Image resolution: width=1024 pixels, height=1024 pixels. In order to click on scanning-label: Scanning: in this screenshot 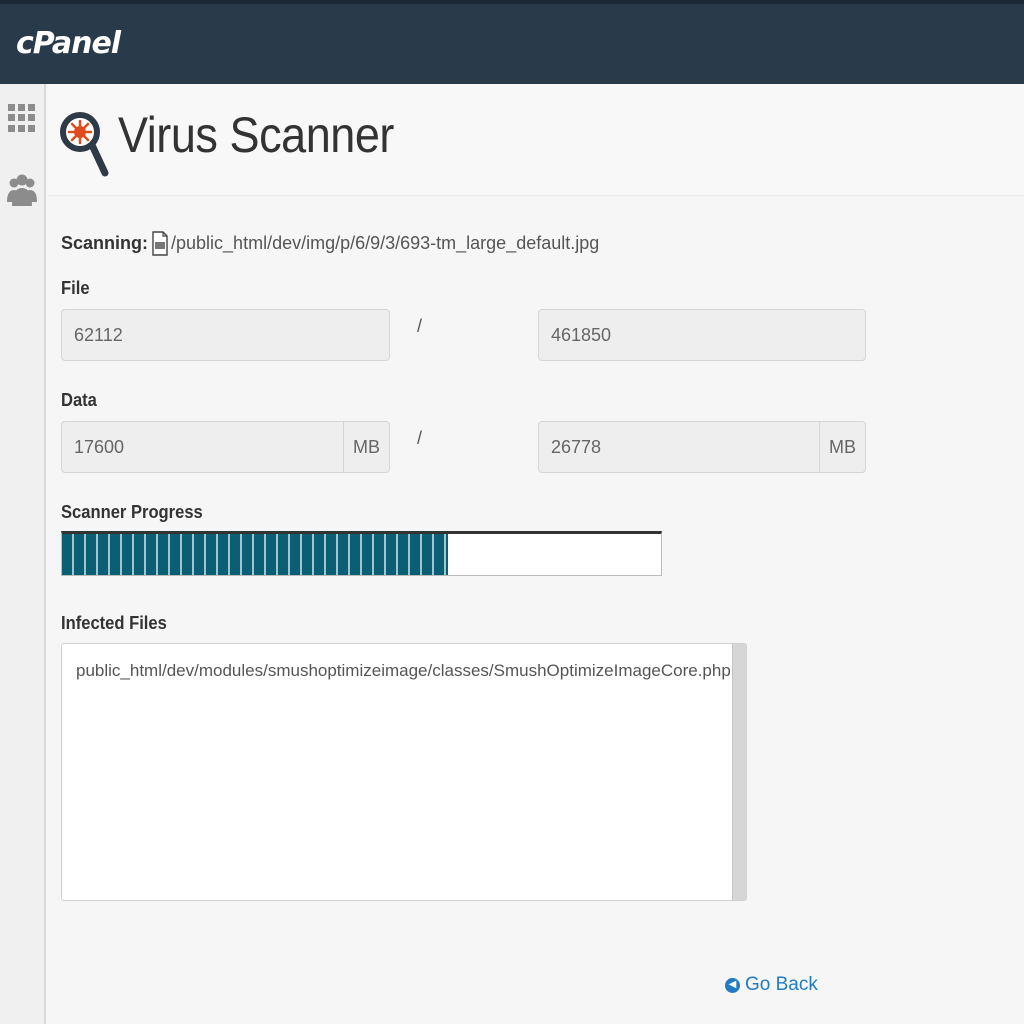, I will do `click(105, 243)`.